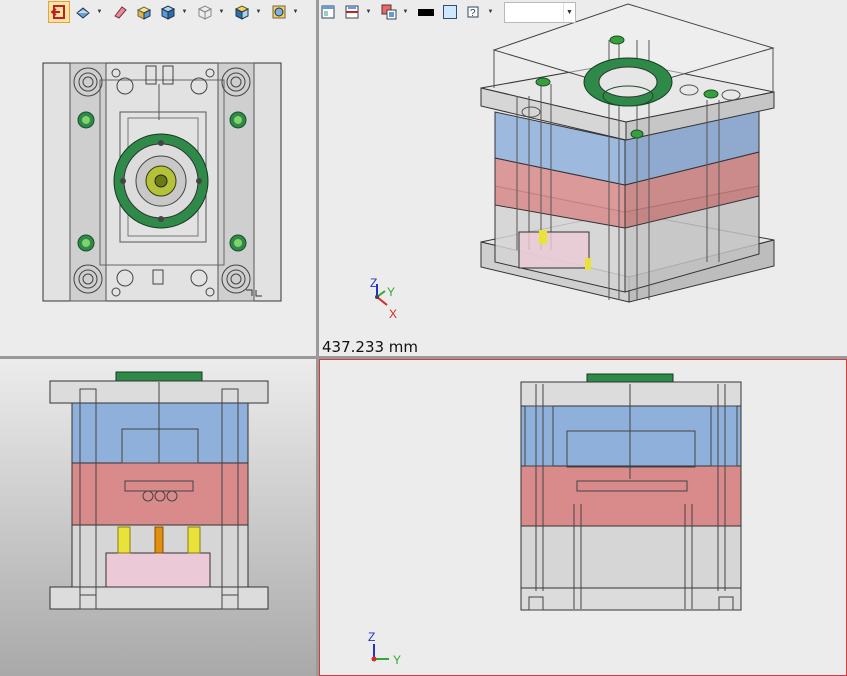 Image resolution: width=847 pixels, height=676 pixels. What do you see at coordinates (380, 653) in the screenshot?
I see `side-axis-triad` at bounding box center [380, 653].